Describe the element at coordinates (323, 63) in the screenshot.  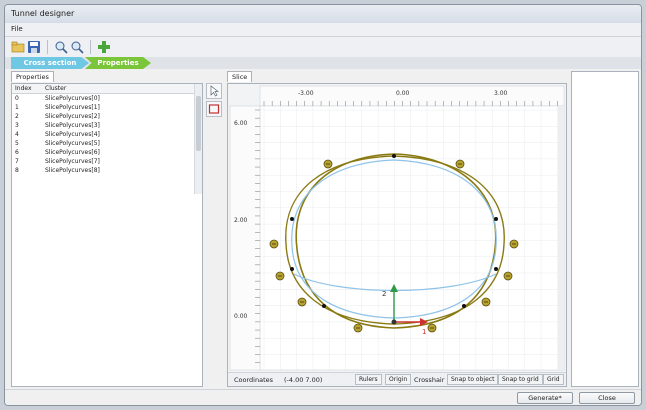
I see `breadcrumb: Cross section Properties` at that location.